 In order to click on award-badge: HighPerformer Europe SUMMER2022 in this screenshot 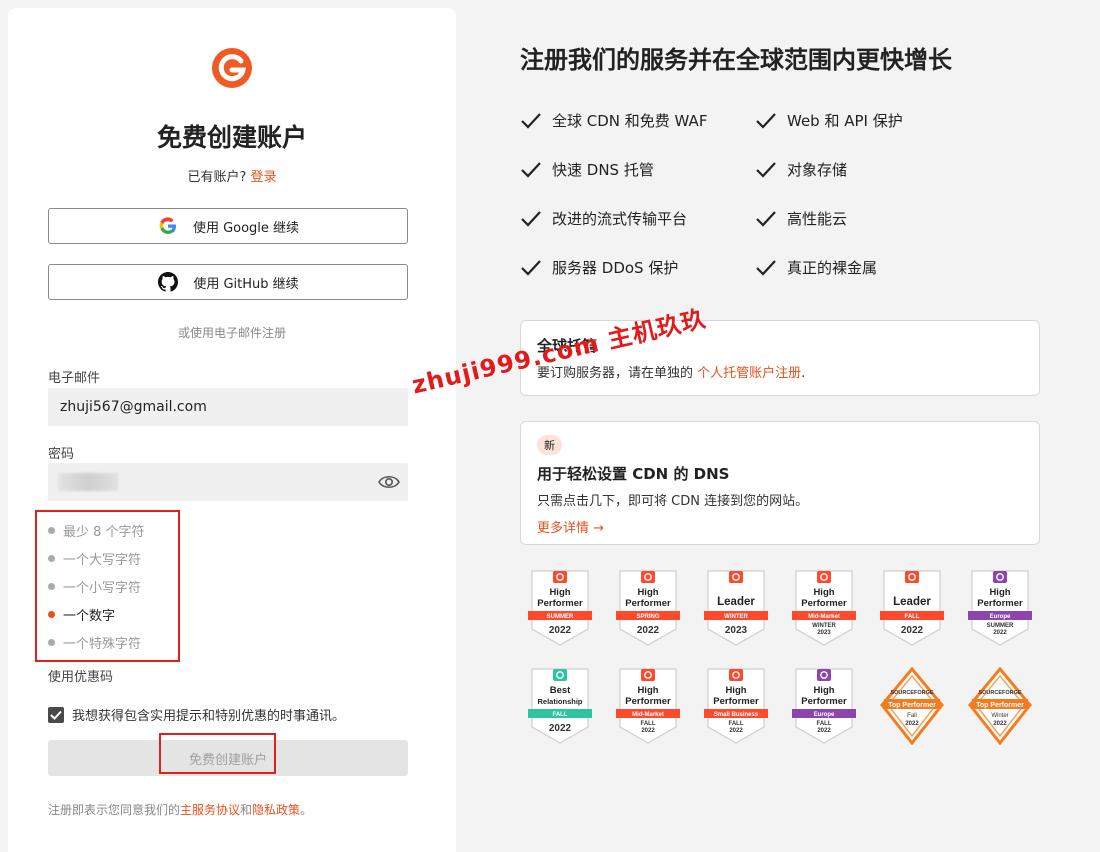, I will do `click(1000, 608)`.